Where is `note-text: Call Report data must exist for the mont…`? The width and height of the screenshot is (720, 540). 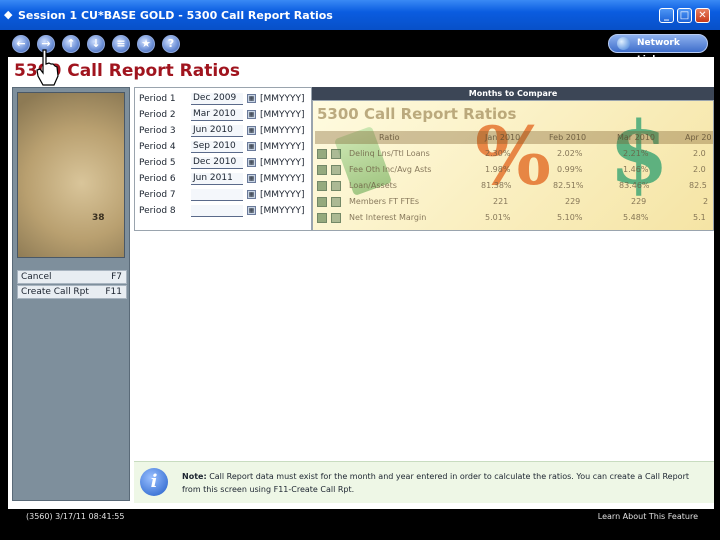
note-text: Call Report data must exist for the mont… is located at coordinates (435, 483).